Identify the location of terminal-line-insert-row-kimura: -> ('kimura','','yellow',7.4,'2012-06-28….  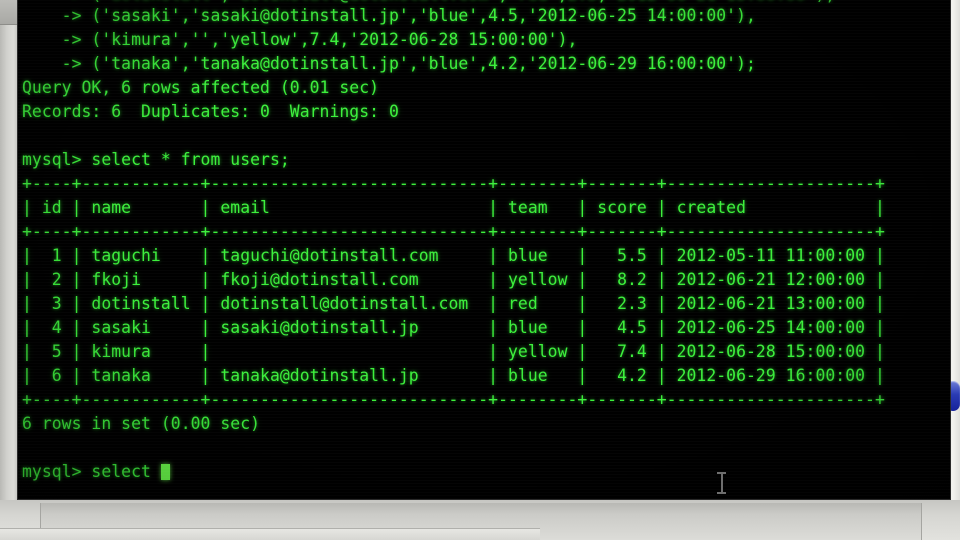
(300, 39).